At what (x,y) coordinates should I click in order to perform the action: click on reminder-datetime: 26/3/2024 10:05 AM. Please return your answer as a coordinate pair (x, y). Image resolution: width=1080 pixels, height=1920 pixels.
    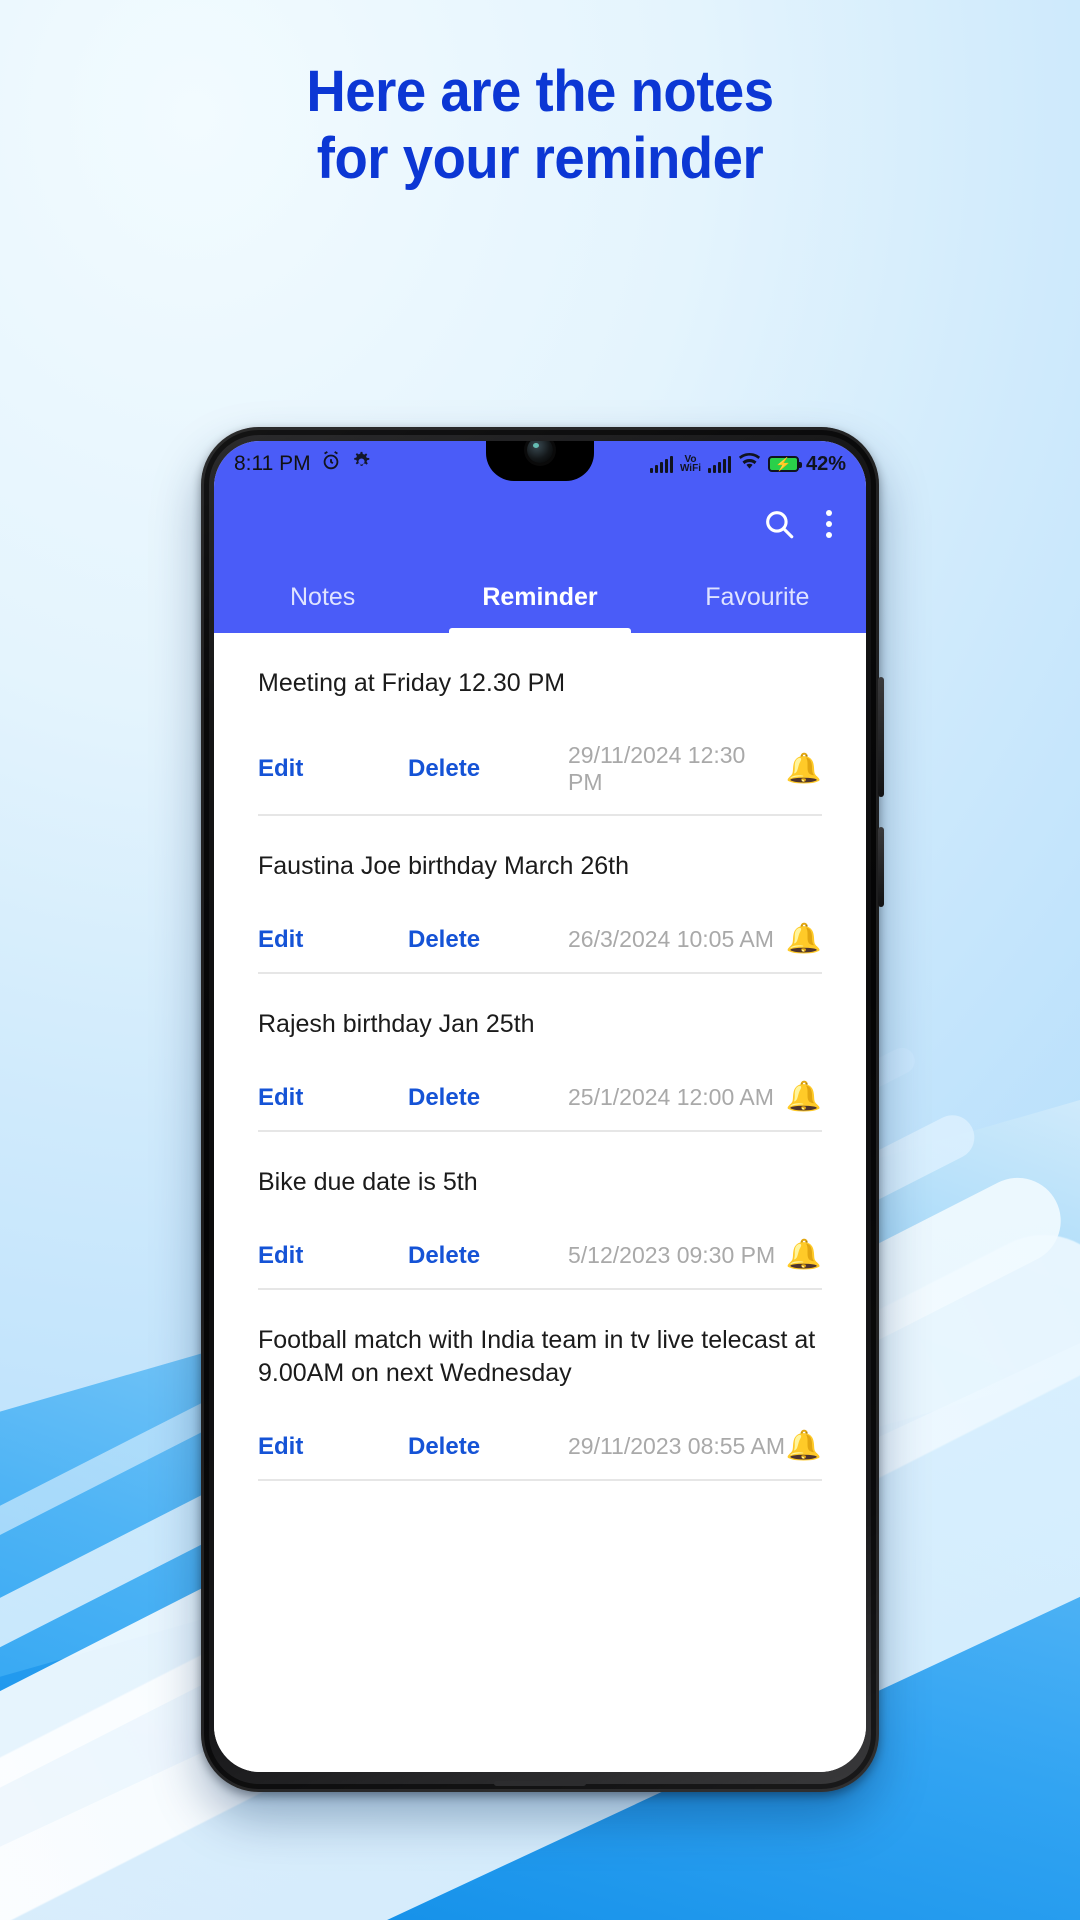
    Looking at the image, I should click on (671, 939).